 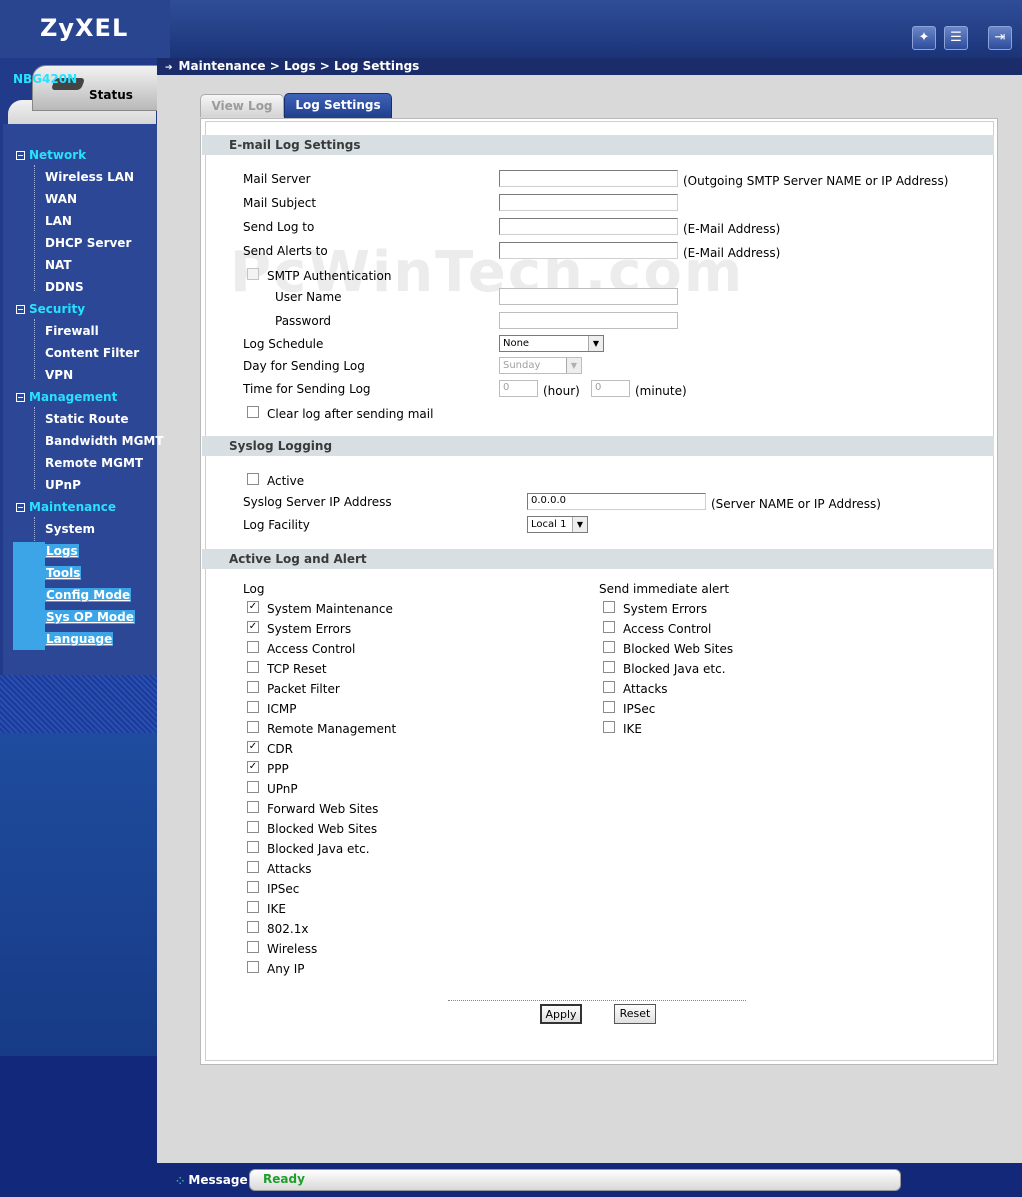 What do you see at coordinates (89, 177) in the screenshot?
I see `sidebar-item-wireless-lan: Wireless LAN` at bounding box center [89, 177].